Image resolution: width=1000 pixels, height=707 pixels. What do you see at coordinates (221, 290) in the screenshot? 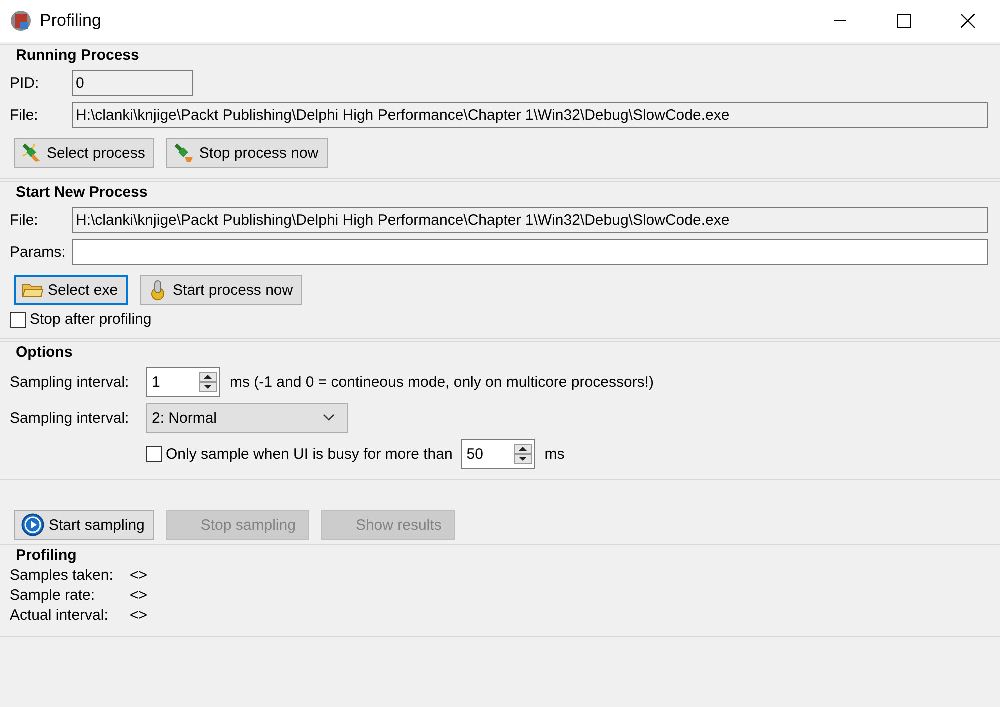
I see `action-button: Start process now` at bounding box center [221, 290].